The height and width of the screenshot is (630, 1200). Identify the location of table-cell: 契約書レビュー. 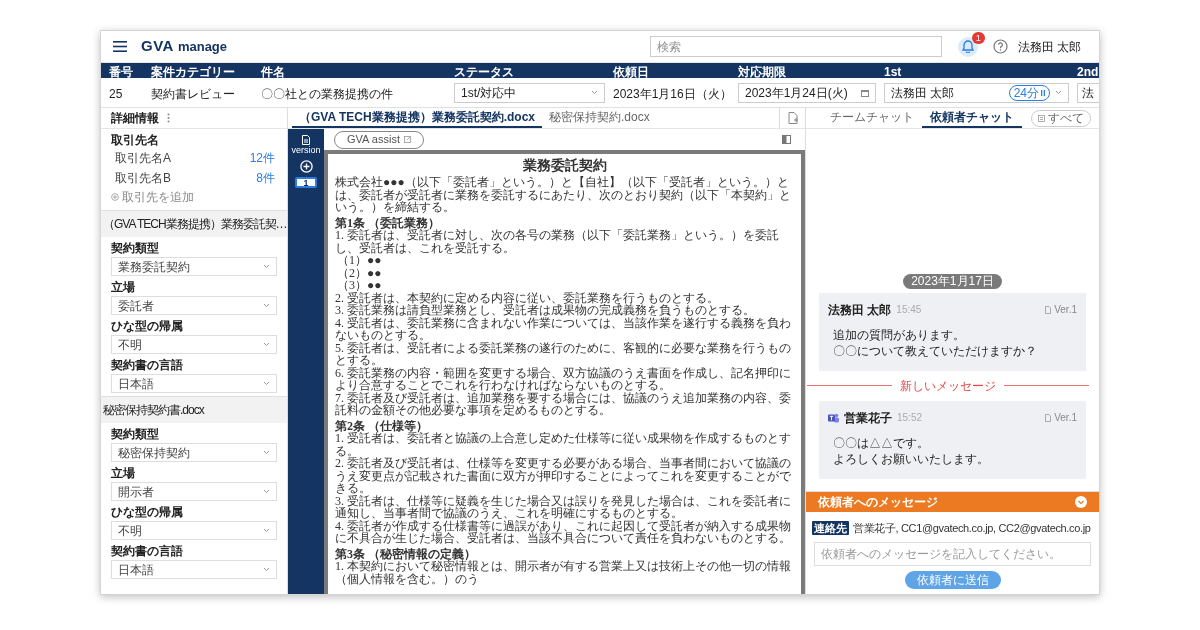
(193, 93).